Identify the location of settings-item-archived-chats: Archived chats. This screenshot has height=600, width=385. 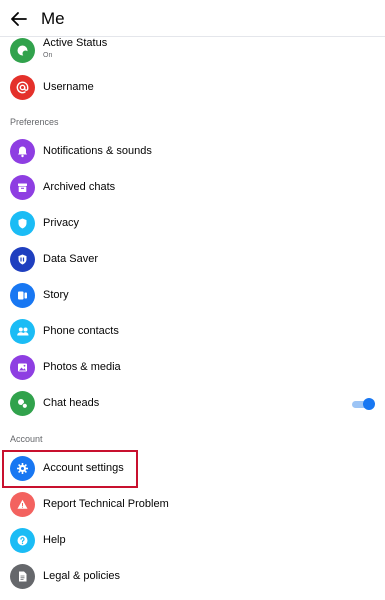
(192, 188).